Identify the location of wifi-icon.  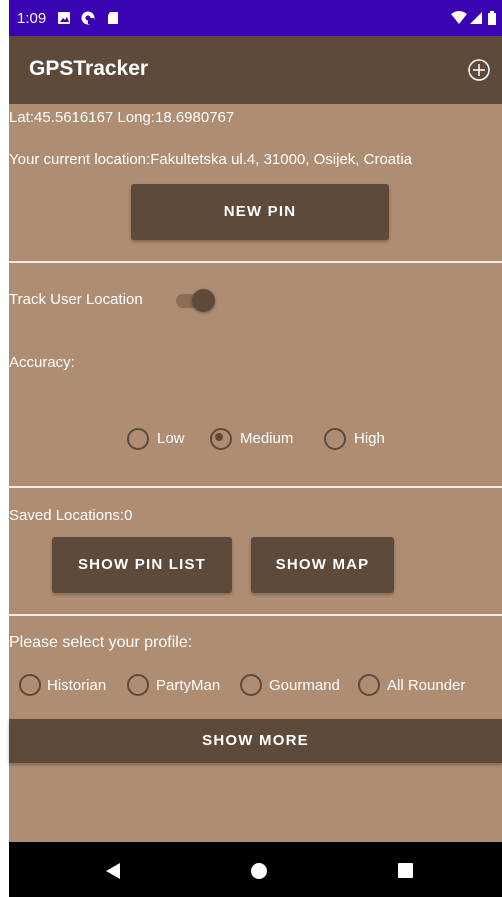
(459, 17).